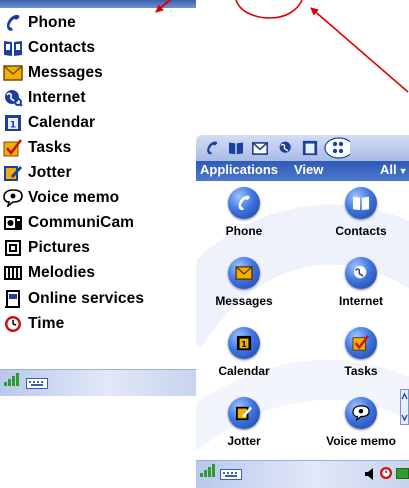 The width and height of the screenshot is (409, 488). I want to click on menu-item-online-services: Online services, so click(99, 298).